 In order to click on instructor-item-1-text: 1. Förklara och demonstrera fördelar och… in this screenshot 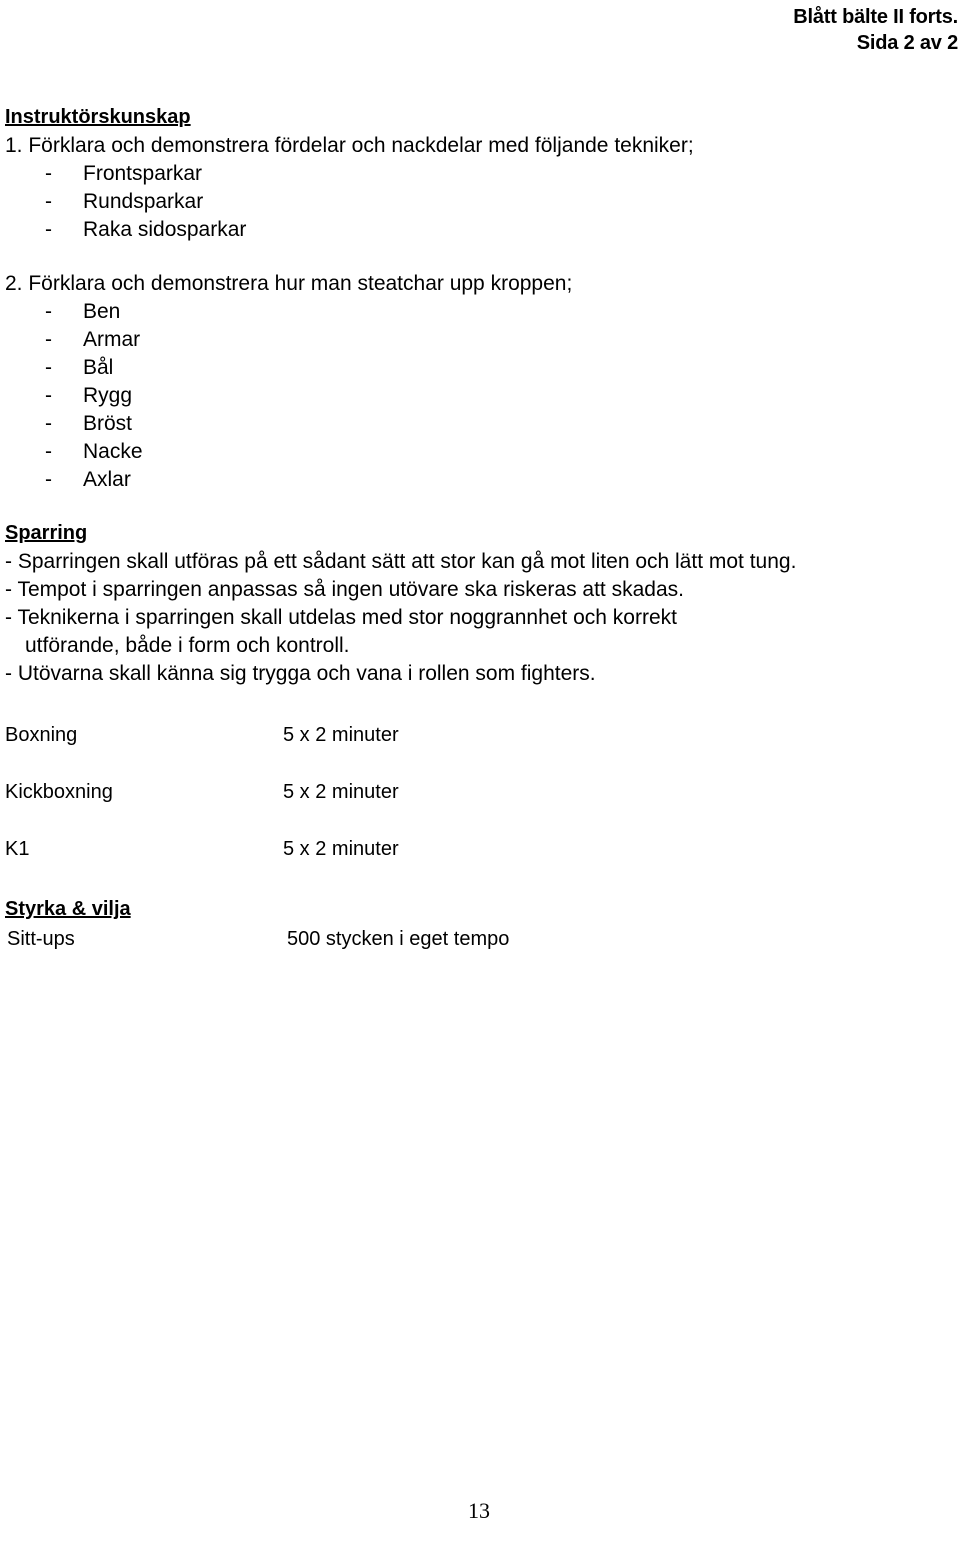, I will do `click(349, 145)`.